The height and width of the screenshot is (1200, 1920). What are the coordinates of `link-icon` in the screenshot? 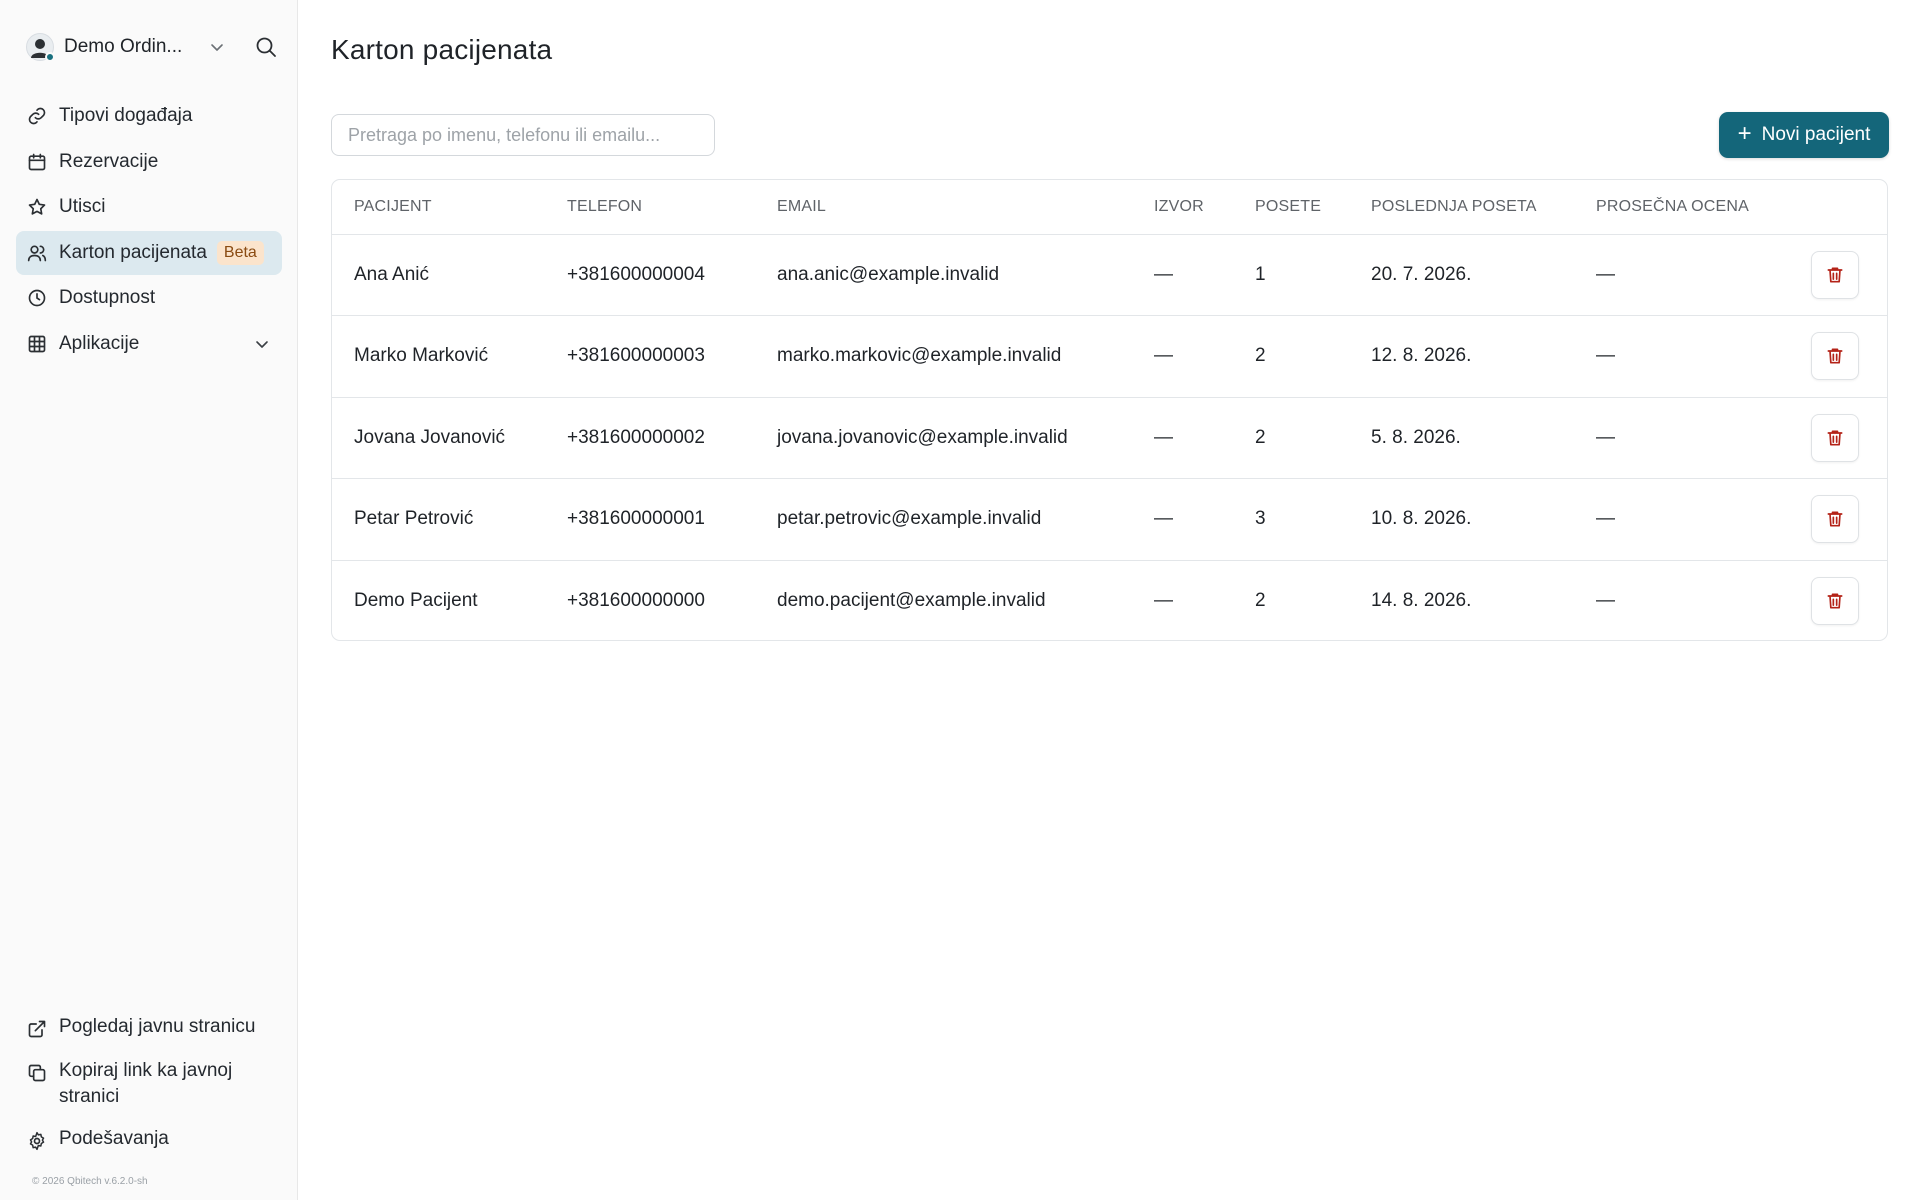 It's located at (37, 116).